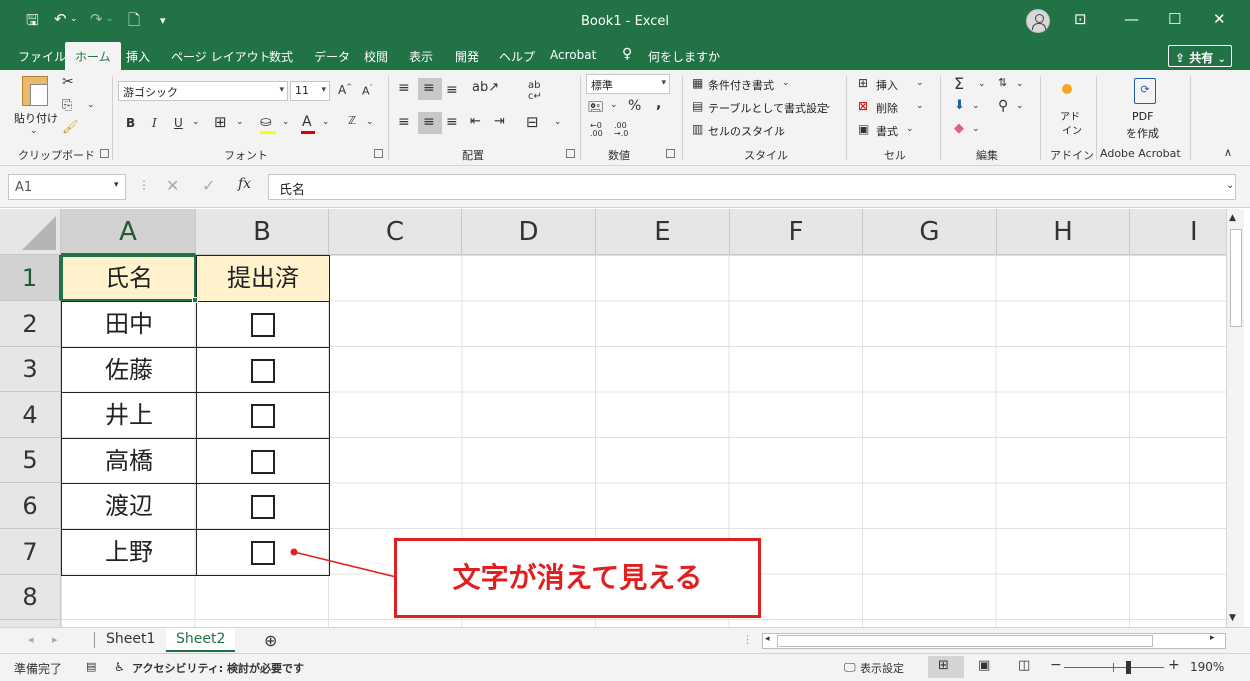  Describe the element at coordinates (129, 506) in the screenshot. I see `cell-a6: 渡辺` at that location.